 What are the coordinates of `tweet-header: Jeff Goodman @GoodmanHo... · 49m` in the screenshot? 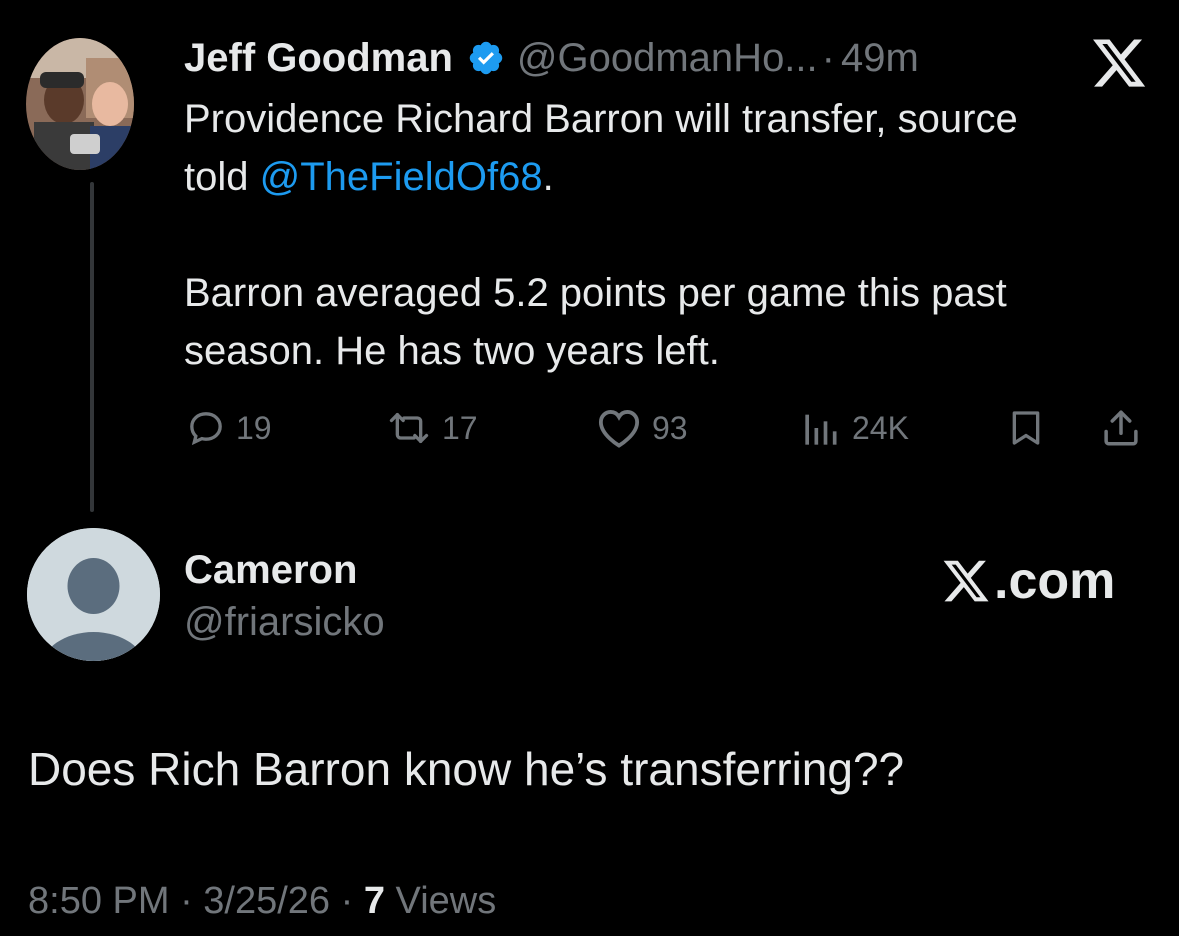 It's located at (551, 58).